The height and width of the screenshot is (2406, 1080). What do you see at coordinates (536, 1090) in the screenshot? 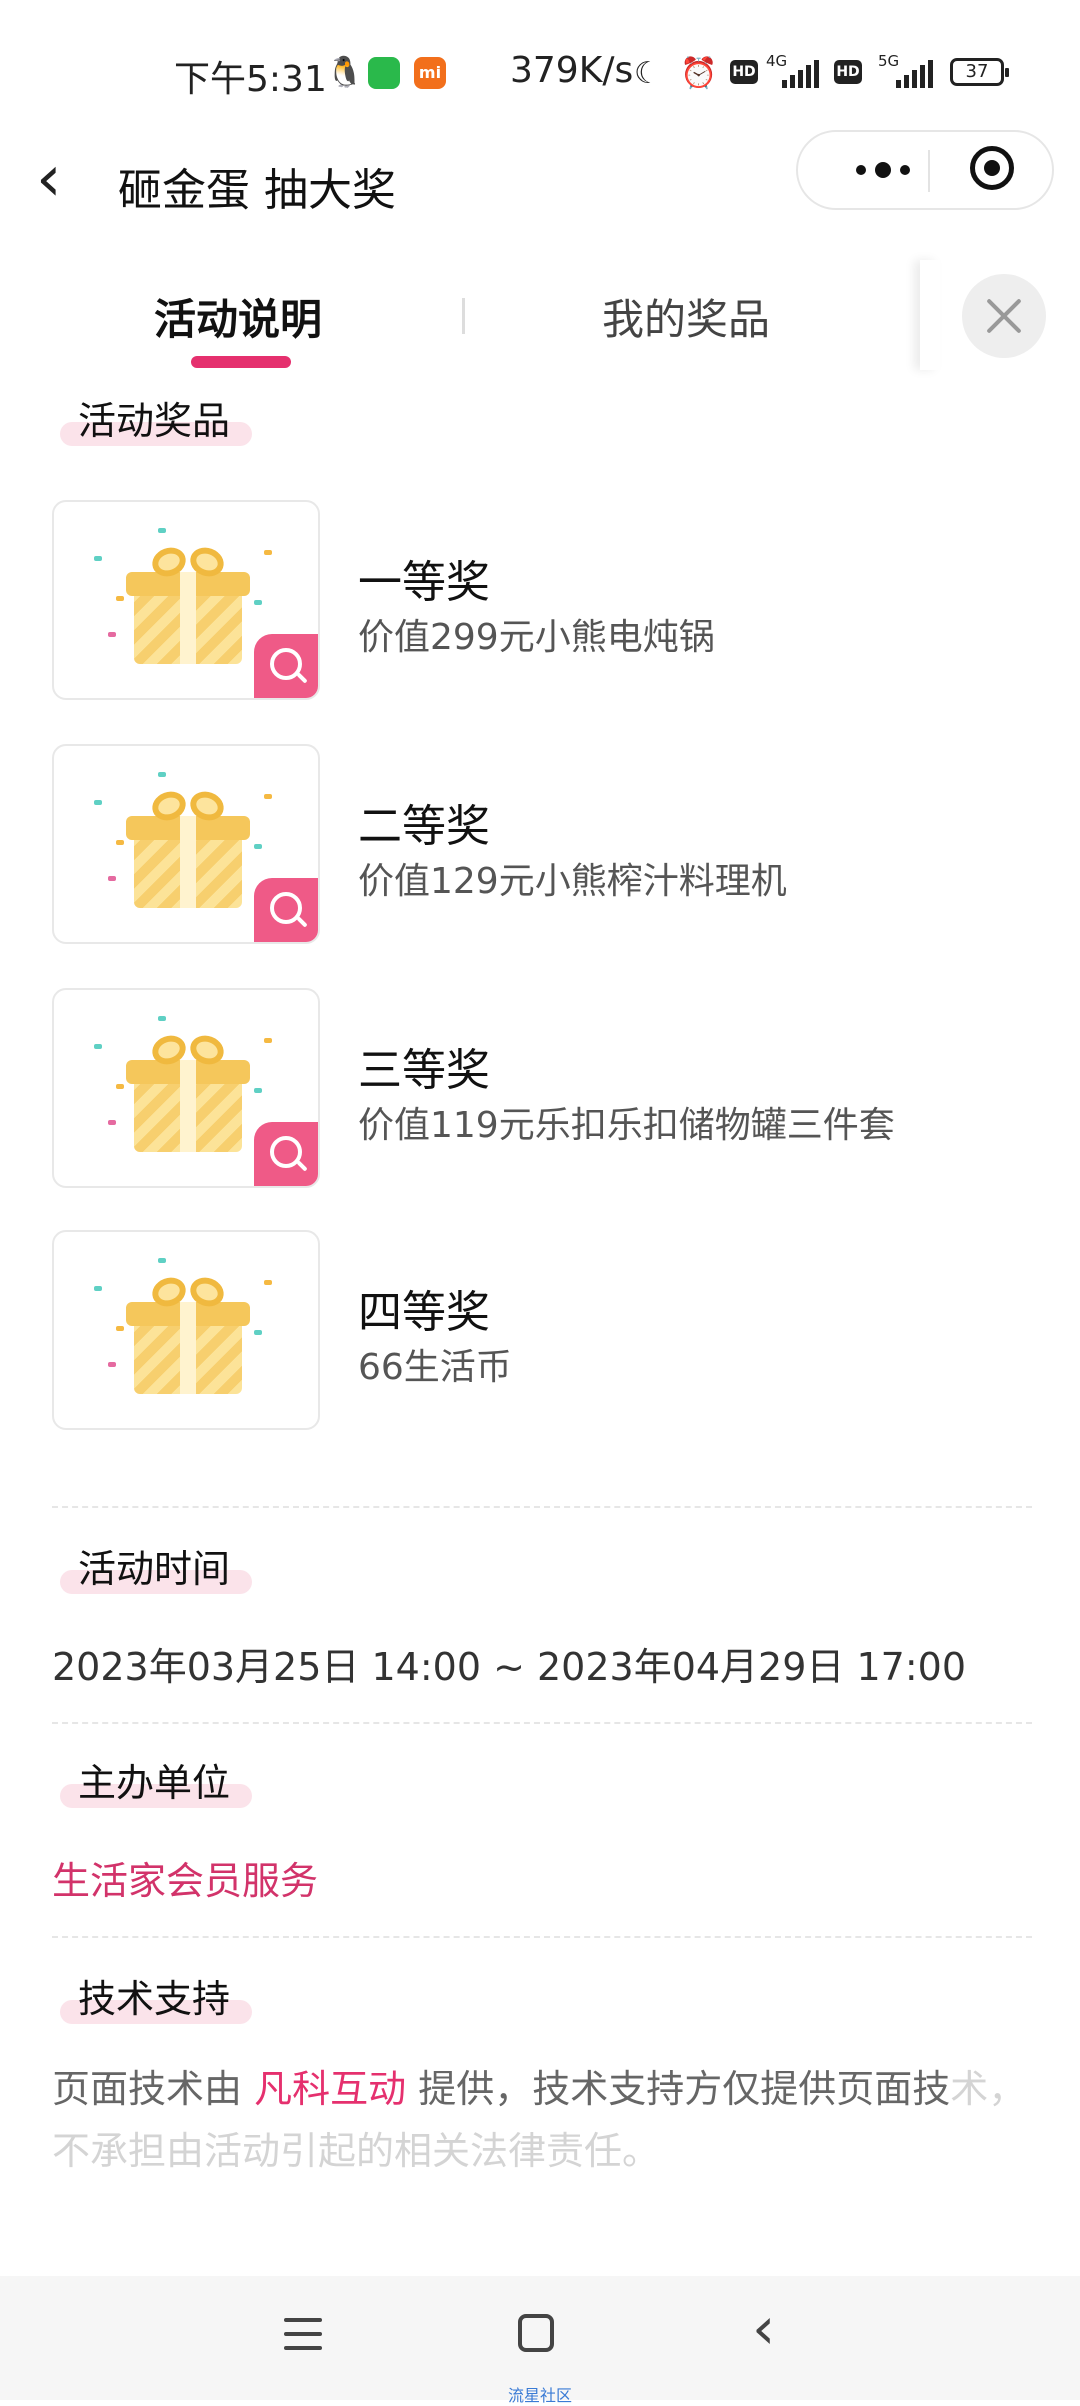
I see `prize-item: 三等奖 价值119元乐扣乐扣储物罐三件套` at bounding box center [536, 1090].